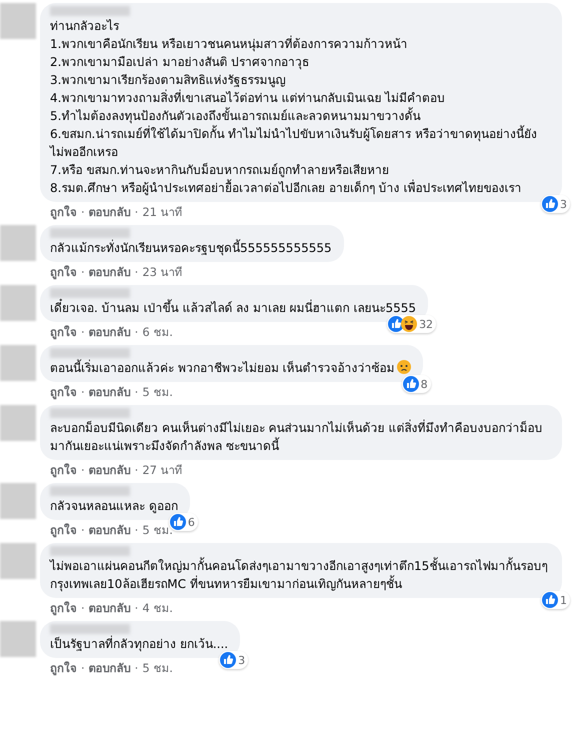 The image size is (579, 753). I want to click on timestamp: 23 นาที, so click(162, 272).